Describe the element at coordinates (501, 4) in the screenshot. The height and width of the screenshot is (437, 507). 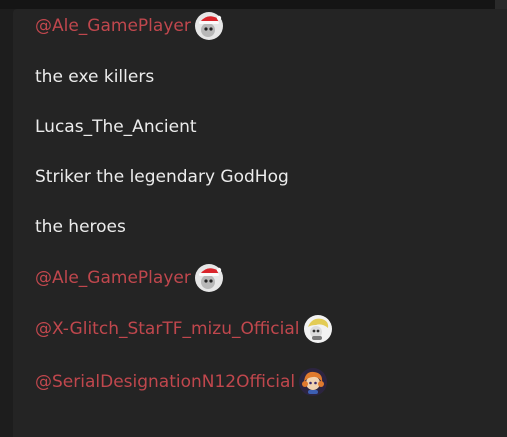
I see `top-bar-tab-edge` at that location.